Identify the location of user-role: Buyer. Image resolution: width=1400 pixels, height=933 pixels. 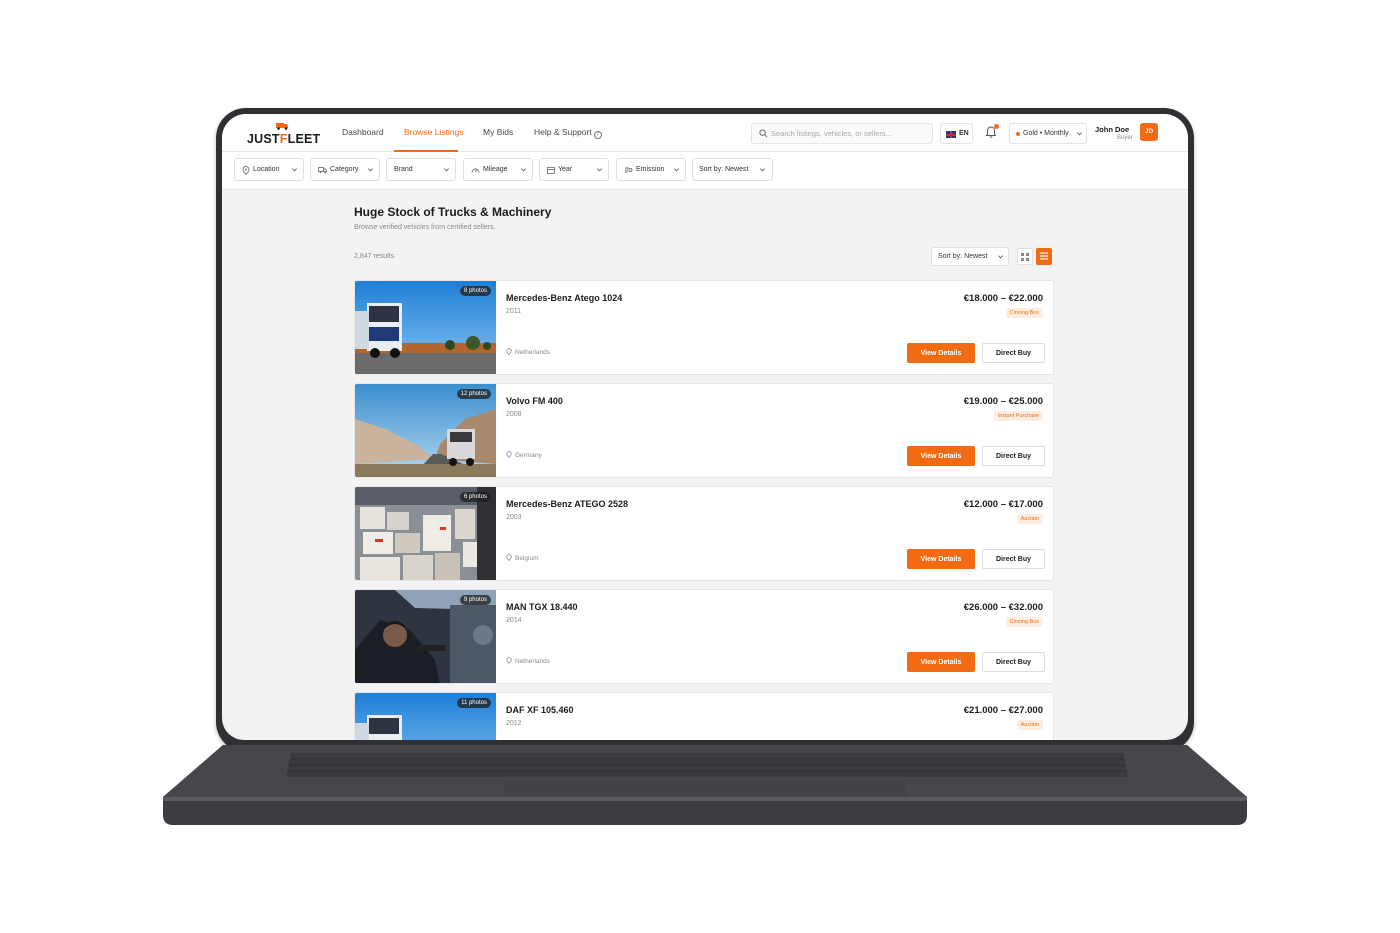
(1125, 138).